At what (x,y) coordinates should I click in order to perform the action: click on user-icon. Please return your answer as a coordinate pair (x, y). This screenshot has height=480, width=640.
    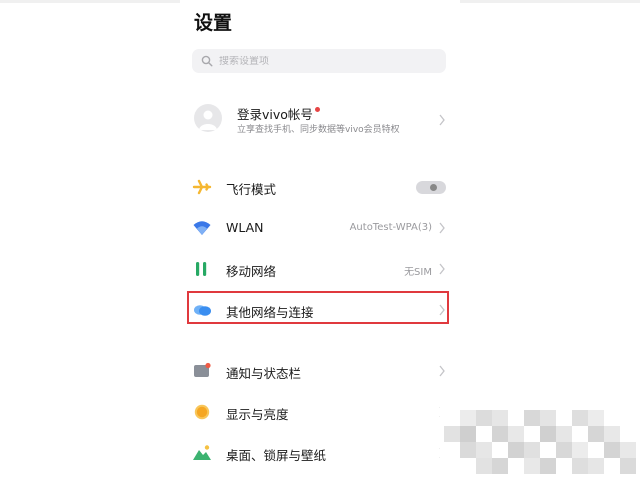
    Looking at the image, I should click on (208, 120).